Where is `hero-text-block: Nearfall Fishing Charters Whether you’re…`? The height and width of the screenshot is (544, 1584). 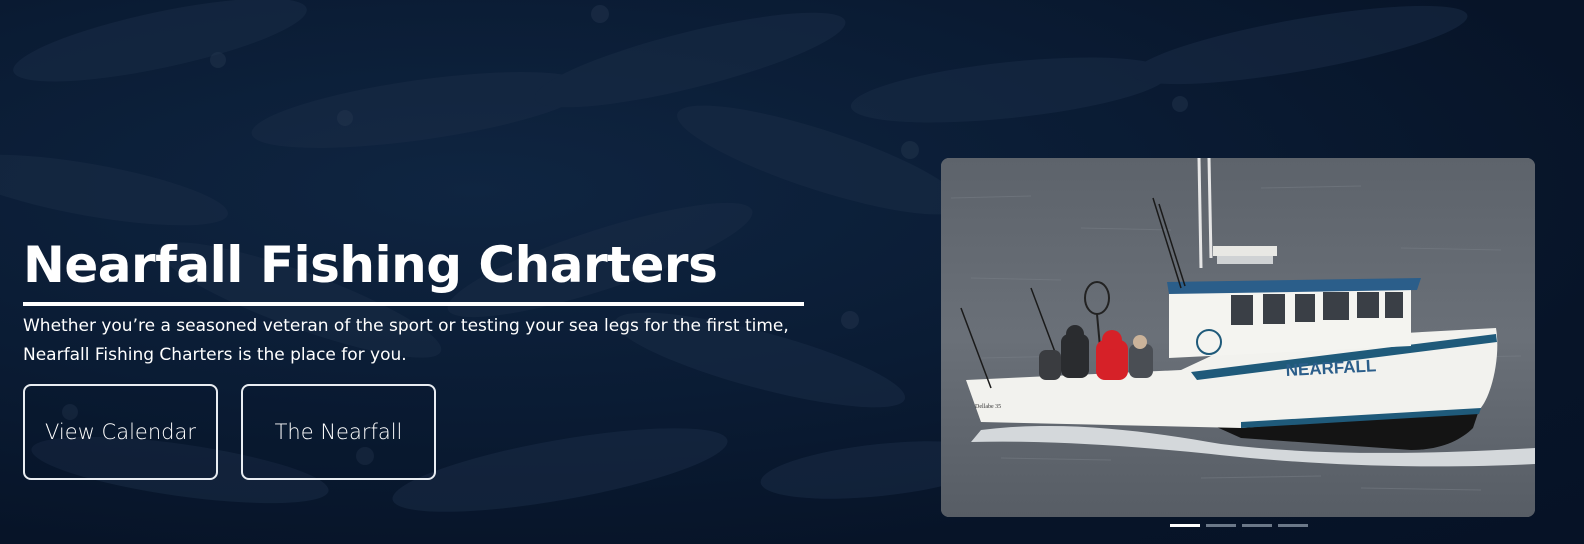
hero-text-block: Nearfall Fishing Charters Whether you’re… is located at coordinates (418, 301).